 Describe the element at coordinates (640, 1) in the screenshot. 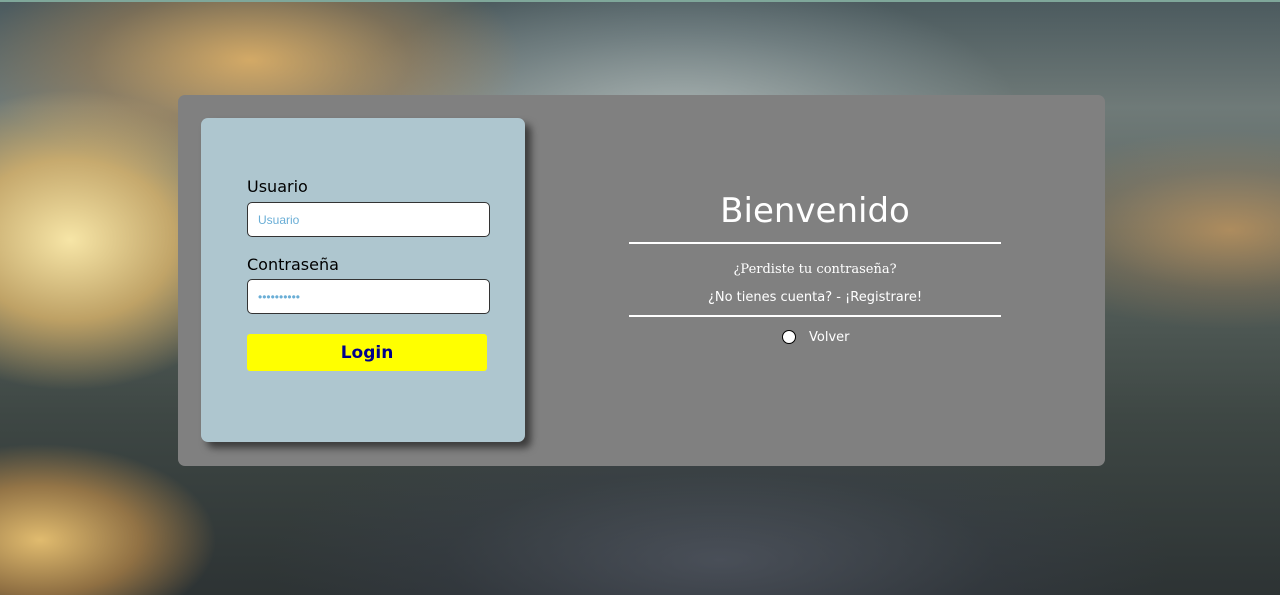

I see `top-strip` at that location.